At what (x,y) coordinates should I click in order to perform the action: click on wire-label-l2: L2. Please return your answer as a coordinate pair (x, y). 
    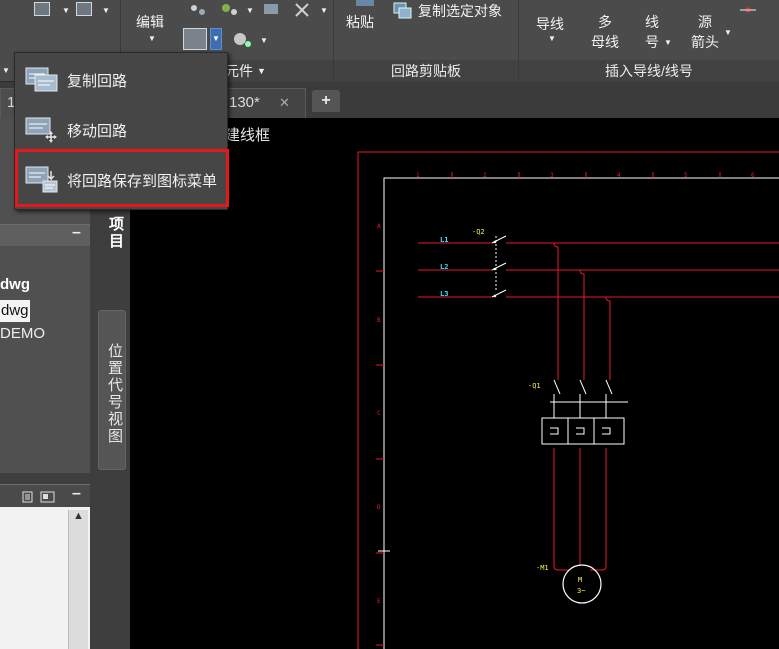
    Looking at the image, I should click on (444, 267).